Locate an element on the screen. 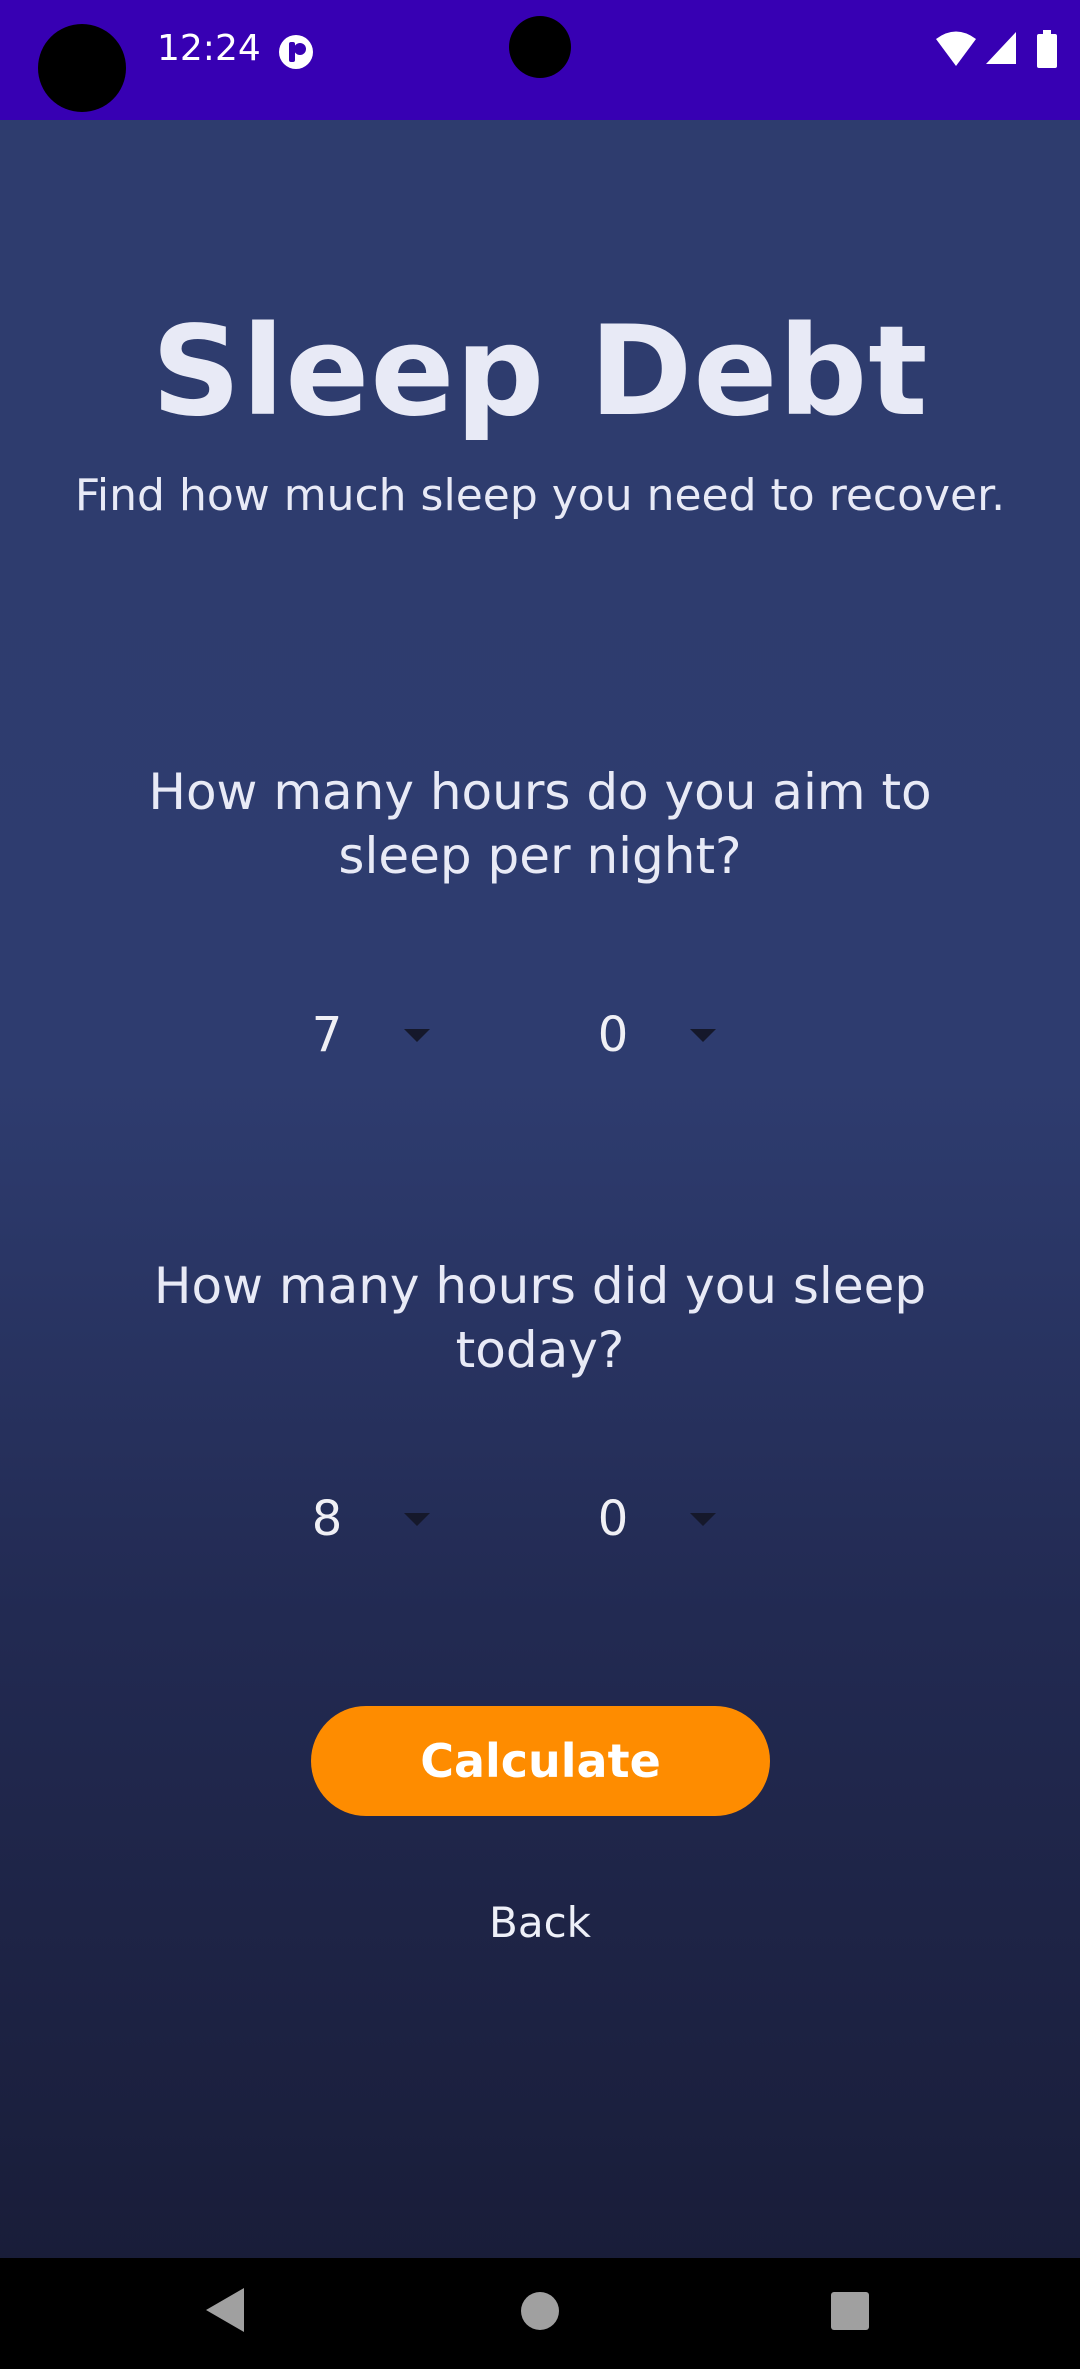 This screenshot has width=1080, height=2369. navigation-bar is located at coordinates (540, 2313).